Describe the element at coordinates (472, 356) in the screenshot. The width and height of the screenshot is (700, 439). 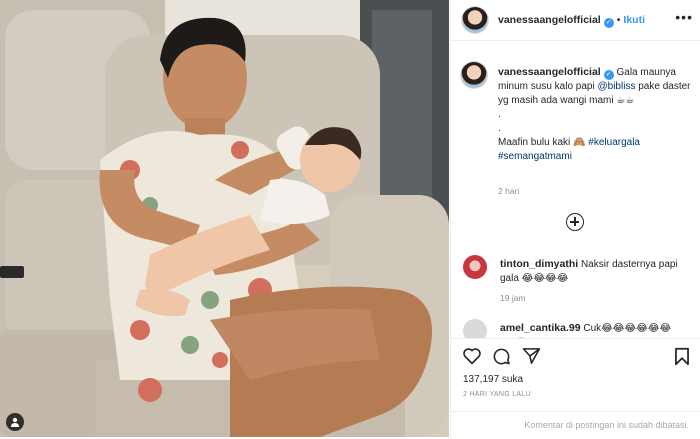
I see `heart-icon` at that location.